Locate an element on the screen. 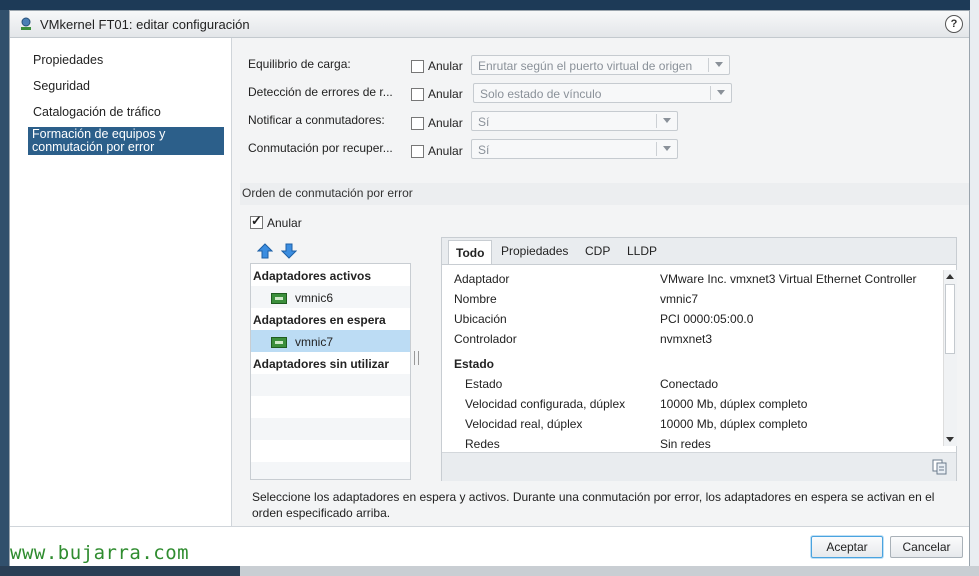 This screenshot has height=576, width=979. failure-detection-select: Solo estado de vínculo is located at coordinates (602, 93).